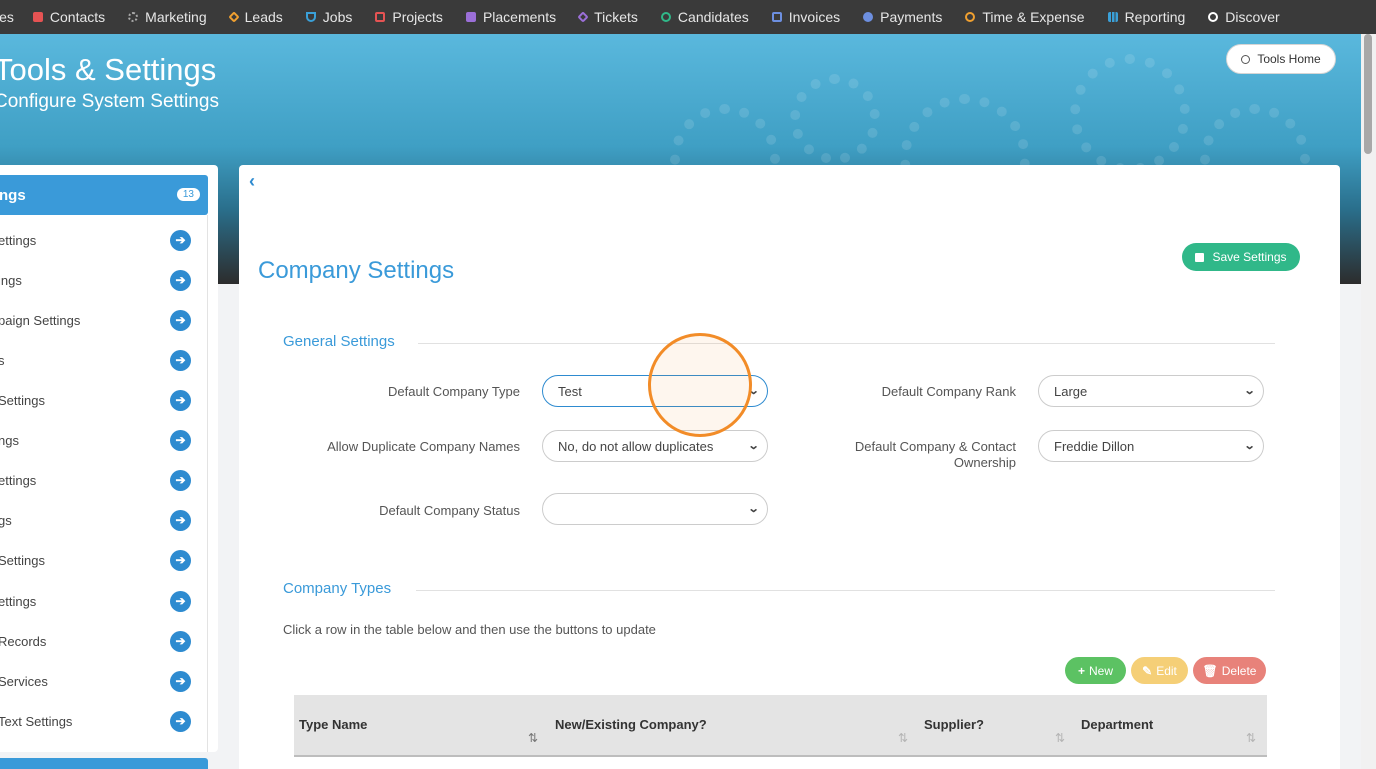 This screenshot has width=1376, height=769. What do you see at coordinates (1095, 670) in the screenshot?
I see `new-button: + New` at bounding box center [1095, 670].